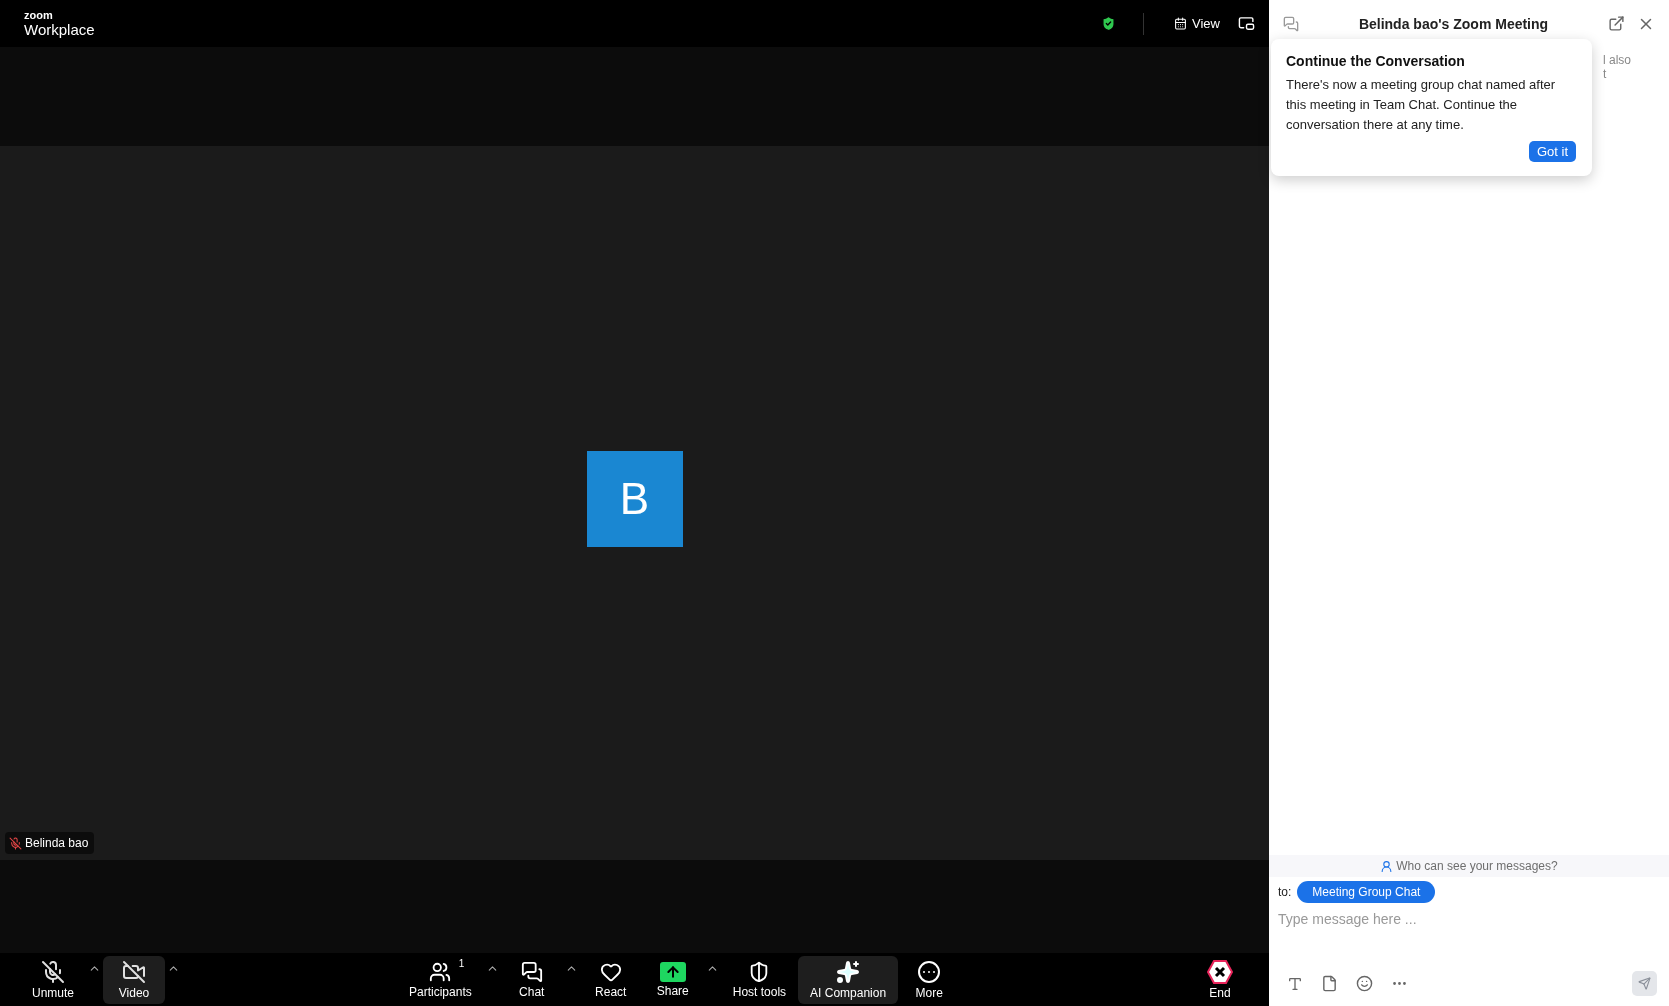  What do you see at coordinates (1616, 23) in the screenshot?
I see `pop-out-icon` at bounding box center [1616, 23].